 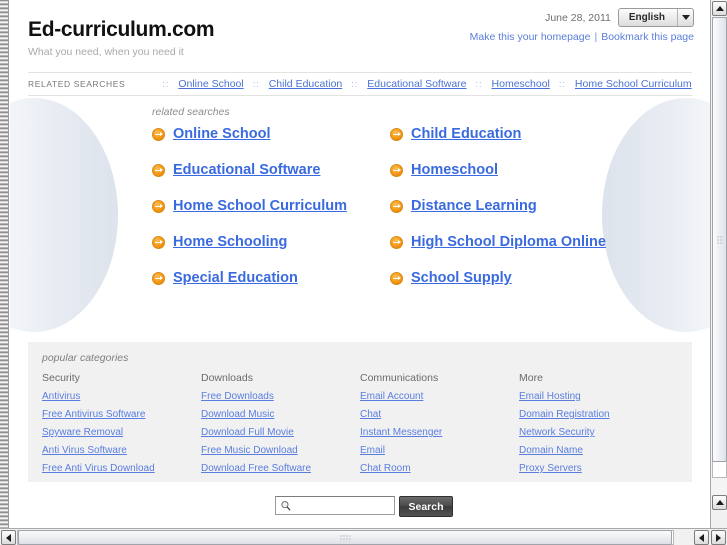 I want to click on category-link: Domain Name, so click(x=598, y=450).